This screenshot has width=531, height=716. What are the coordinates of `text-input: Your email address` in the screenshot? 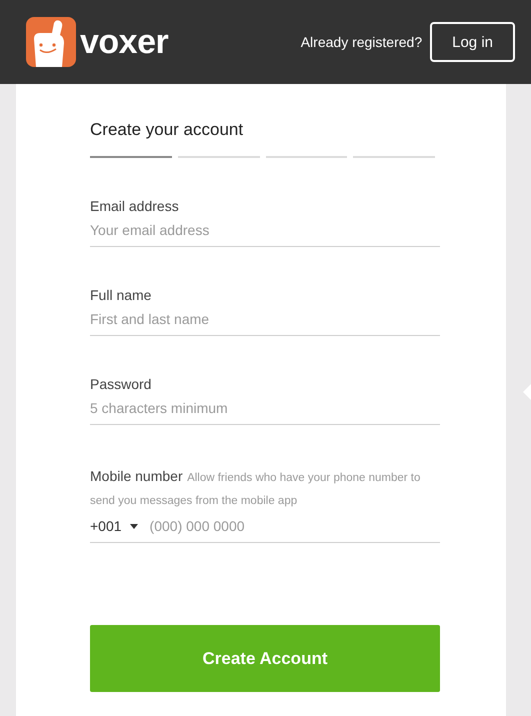 It's located at (265, 230).